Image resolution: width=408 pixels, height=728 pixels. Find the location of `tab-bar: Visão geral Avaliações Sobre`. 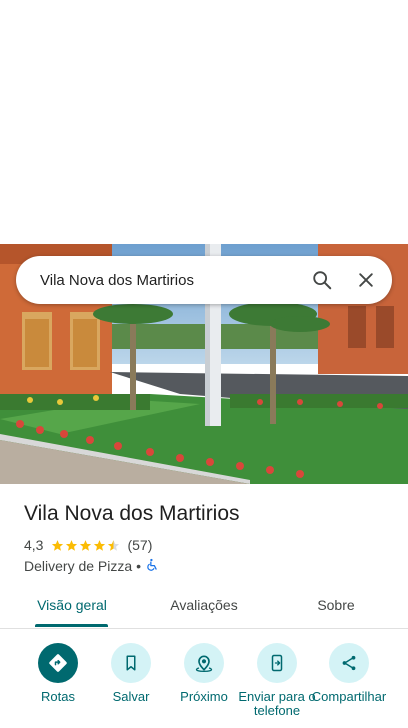

tab-bar: Visão geral Avaliações Sobre is located at coordinates (204, 608).